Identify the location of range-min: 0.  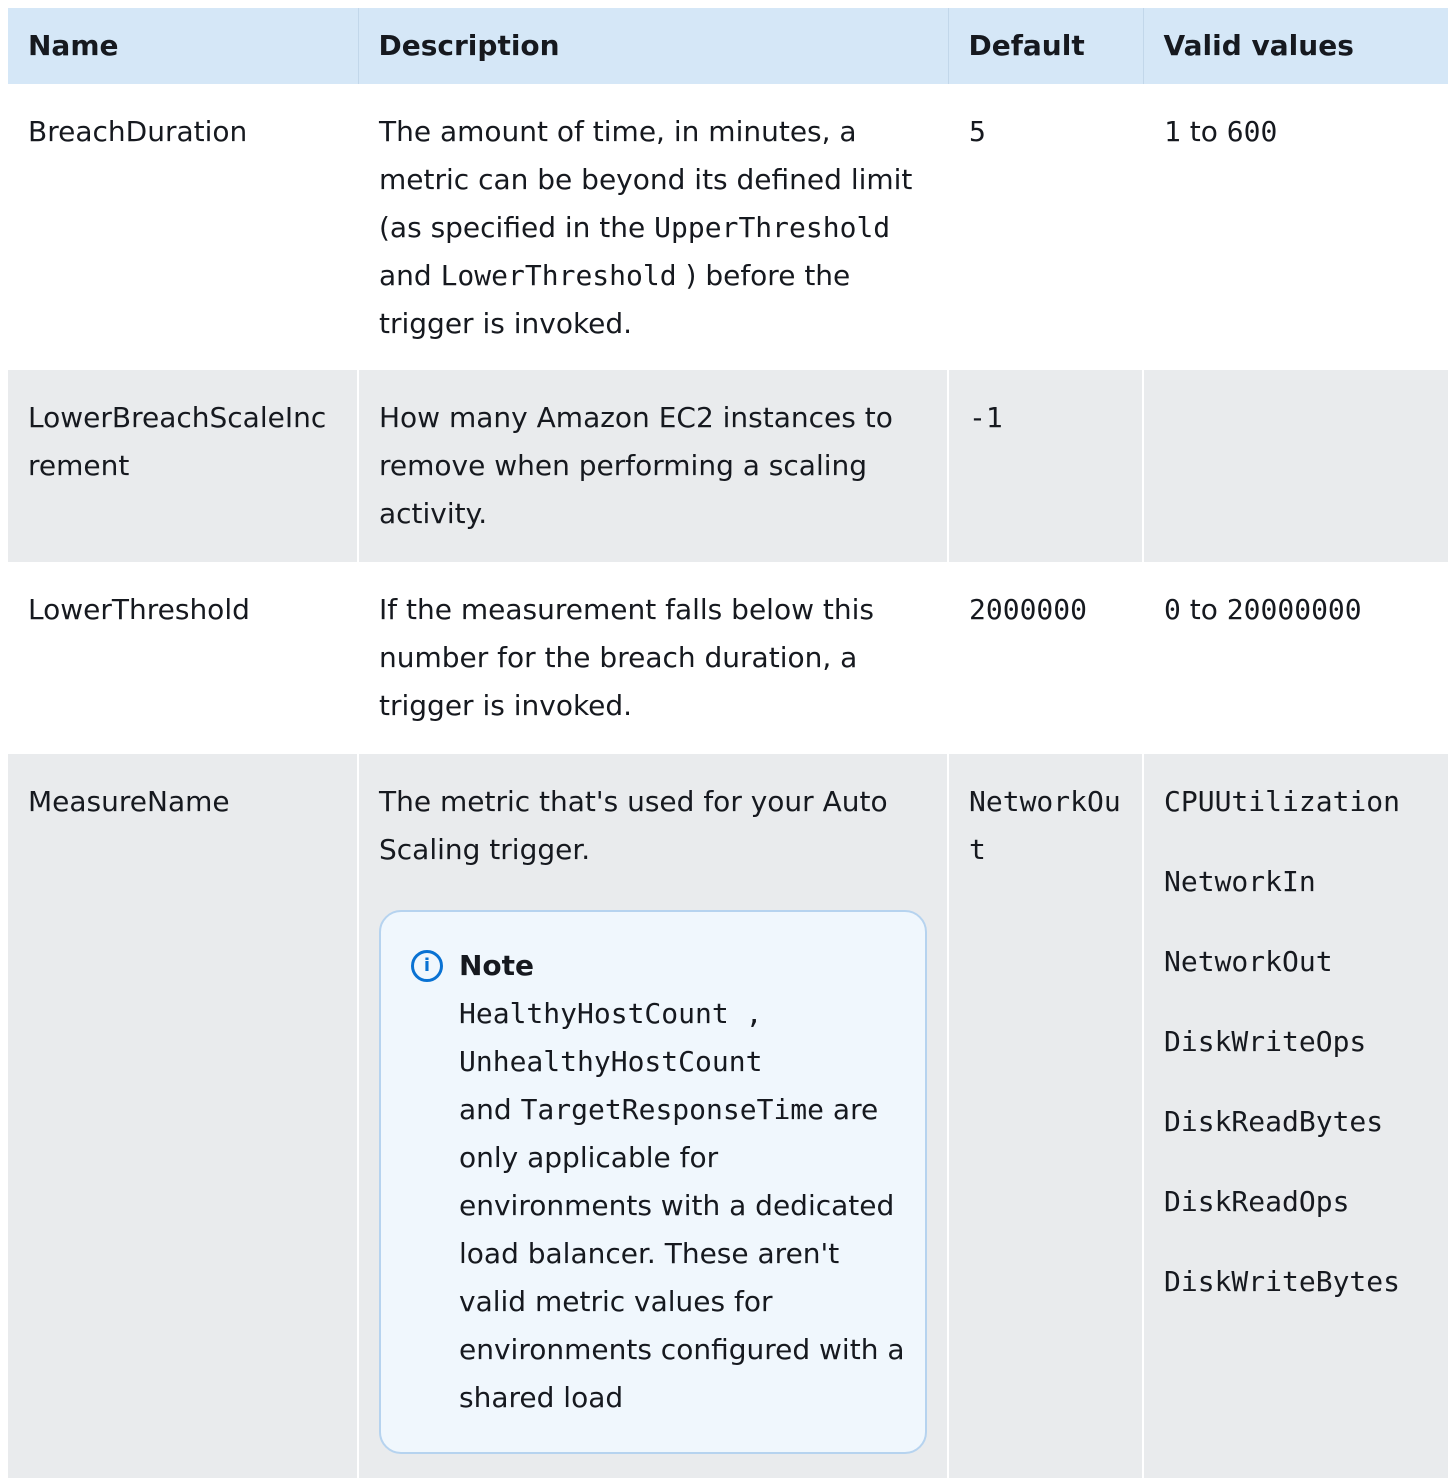
(1172, 609).